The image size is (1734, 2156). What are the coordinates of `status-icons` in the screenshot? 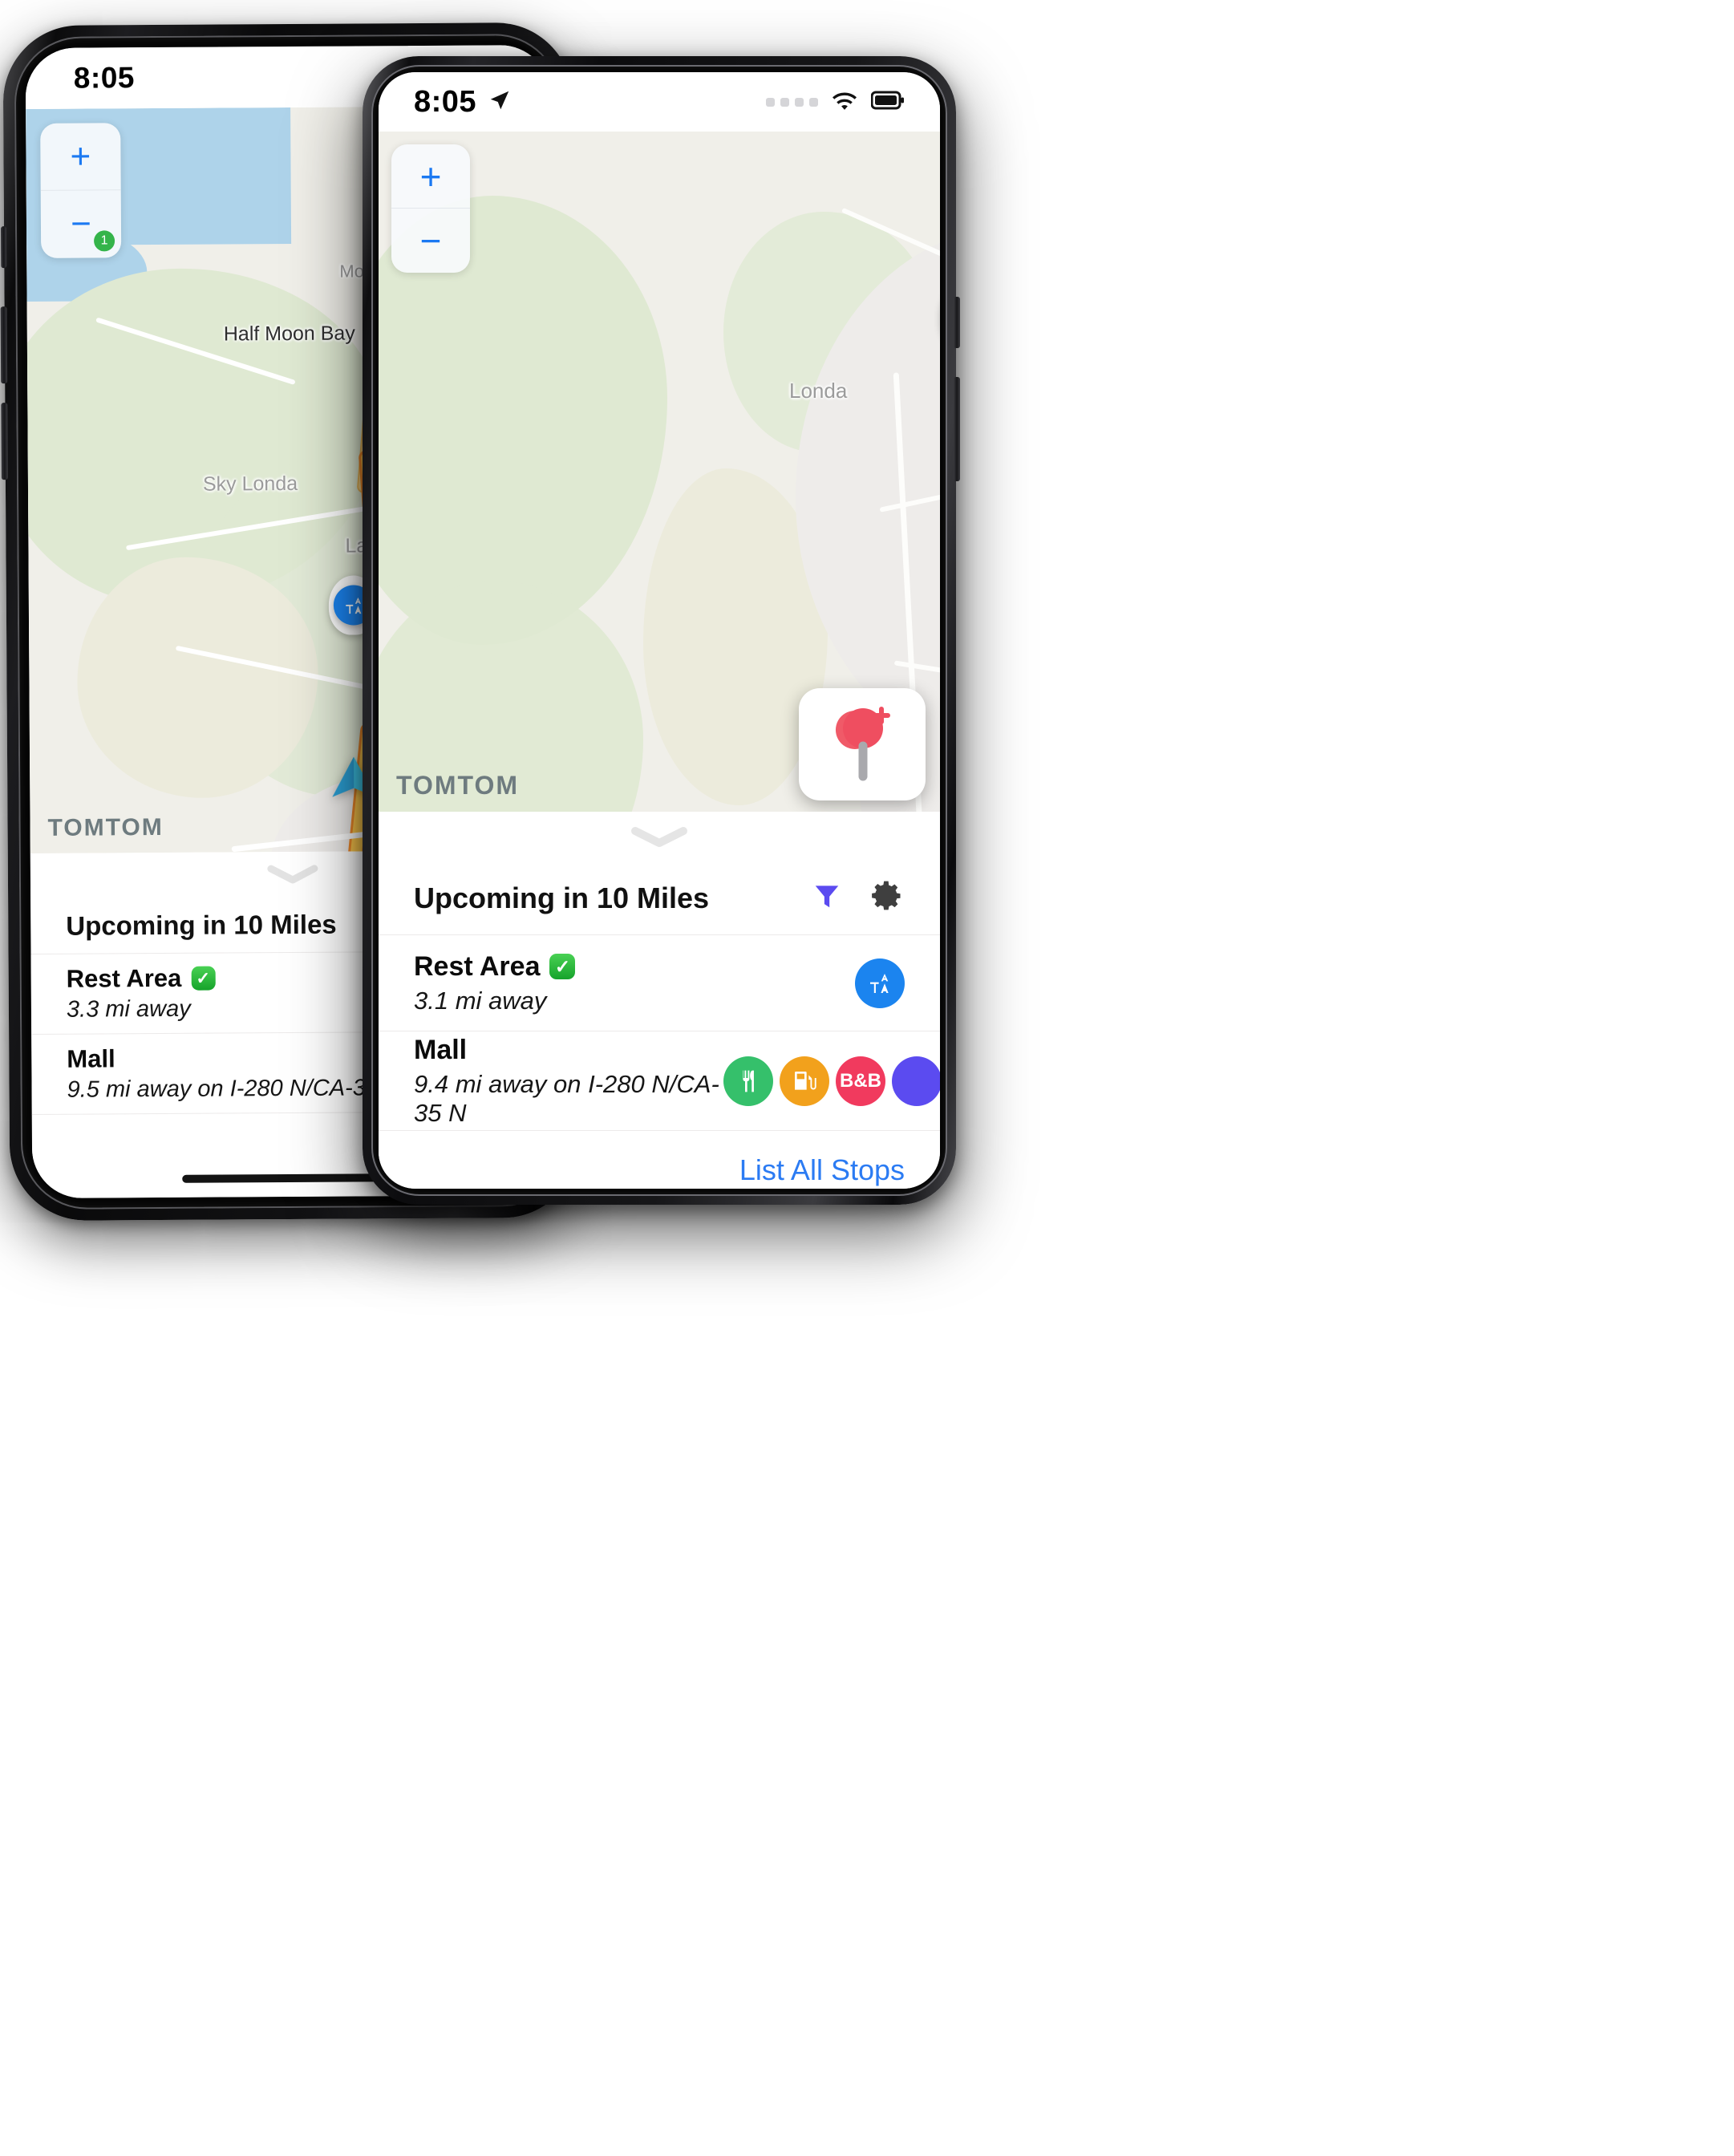 It's located at (835, 102).